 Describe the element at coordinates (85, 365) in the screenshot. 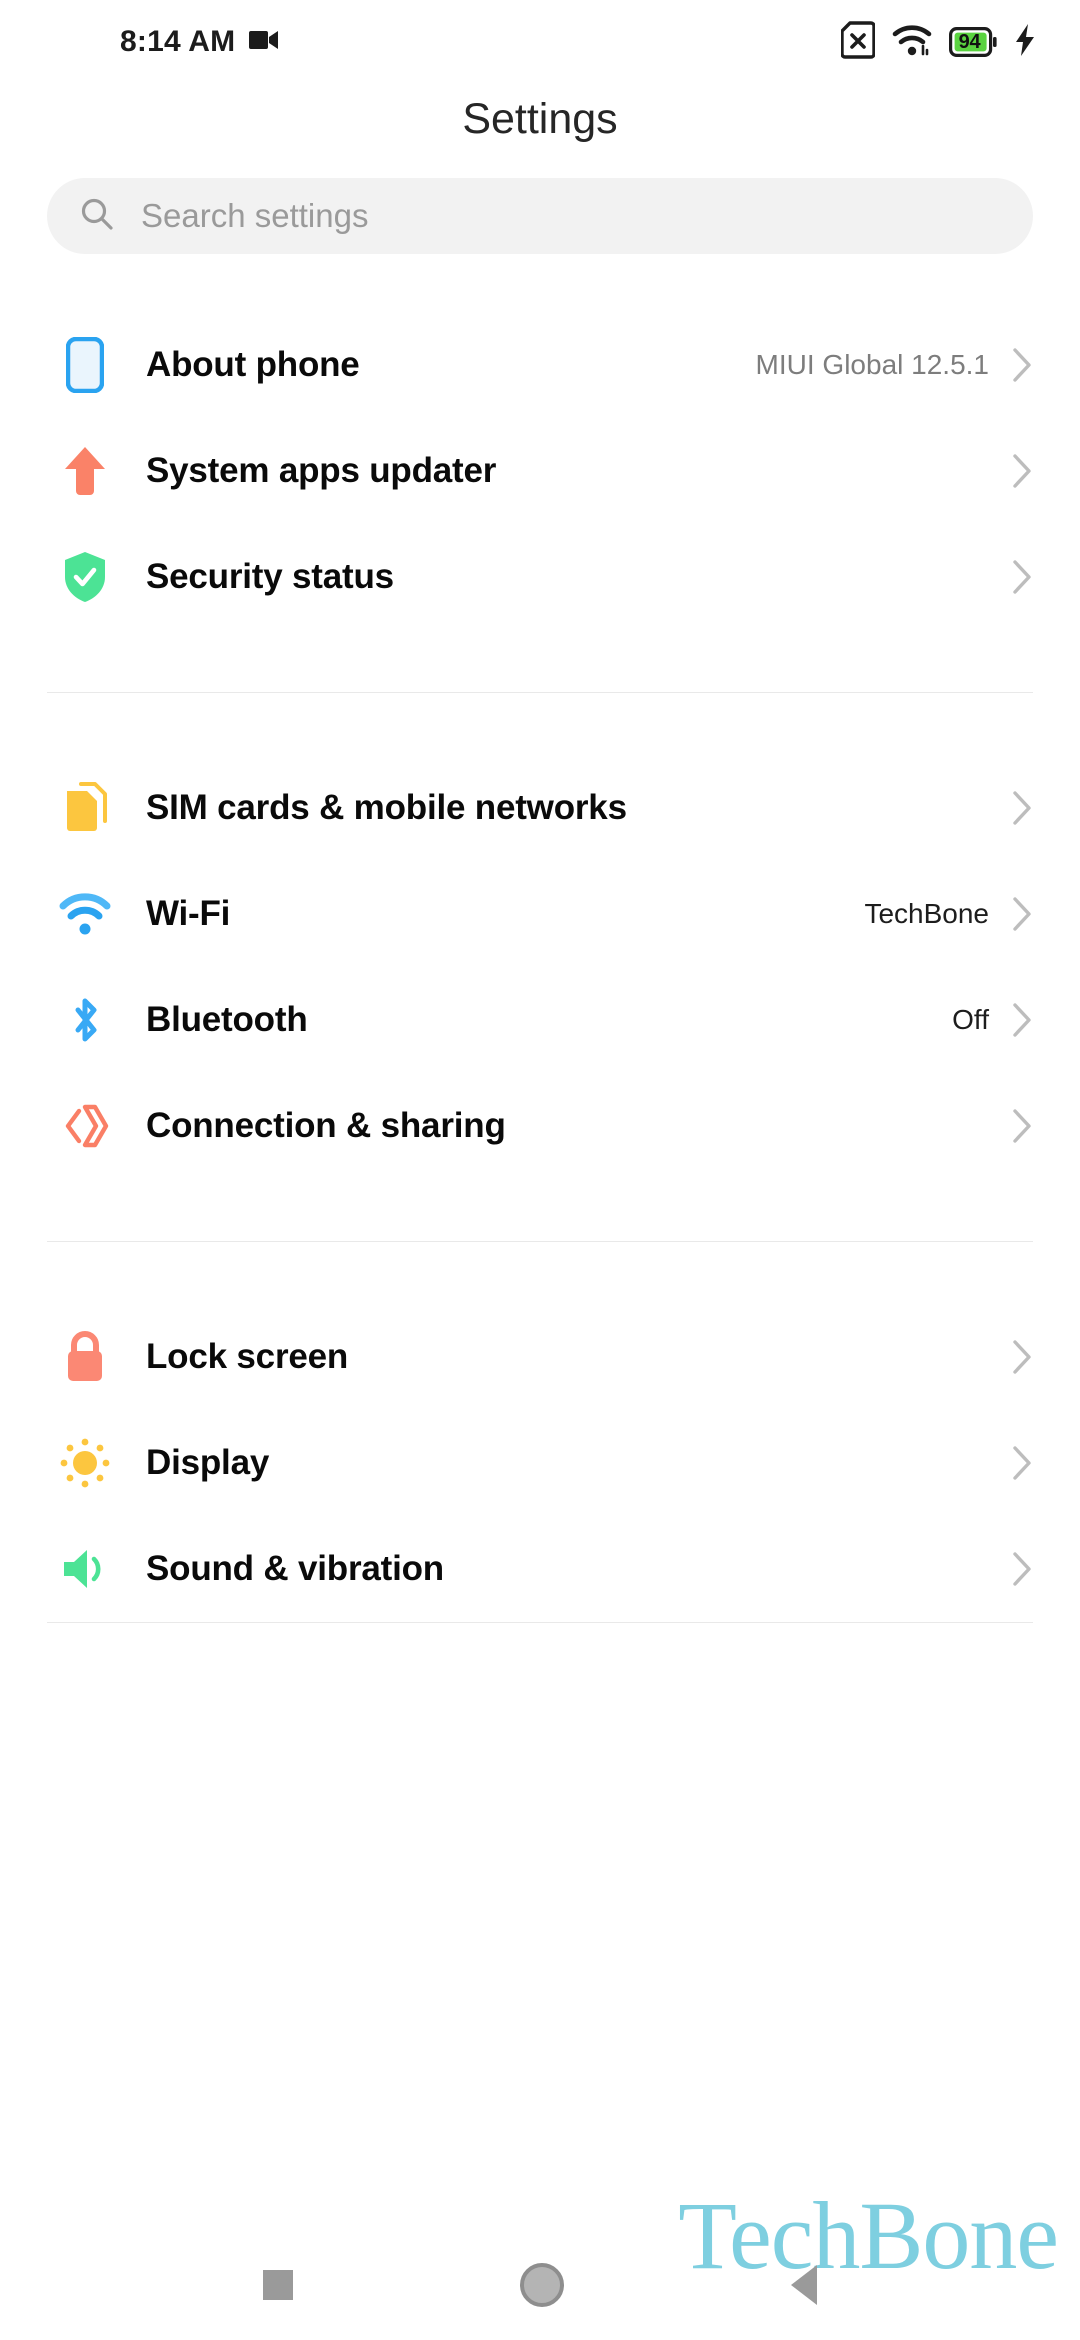

I see `phone-outline-icon` at that location.